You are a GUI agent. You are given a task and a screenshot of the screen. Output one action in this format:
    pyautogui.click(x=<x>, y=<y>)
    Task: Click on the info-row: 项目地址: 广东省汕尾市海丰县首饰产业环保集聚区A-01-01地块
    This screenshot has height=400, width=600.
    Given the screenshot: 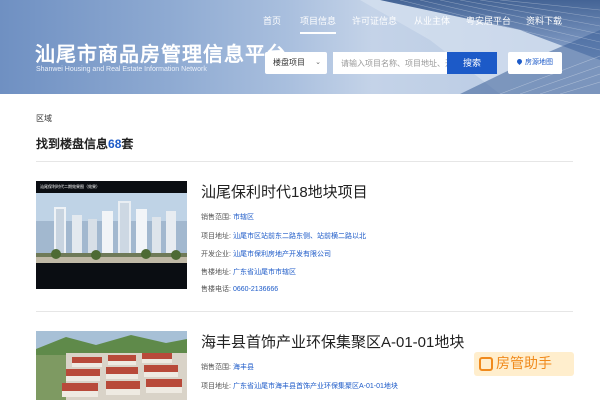 What is the action you would take?
    pyautogui.click(x=299, y=386)
    